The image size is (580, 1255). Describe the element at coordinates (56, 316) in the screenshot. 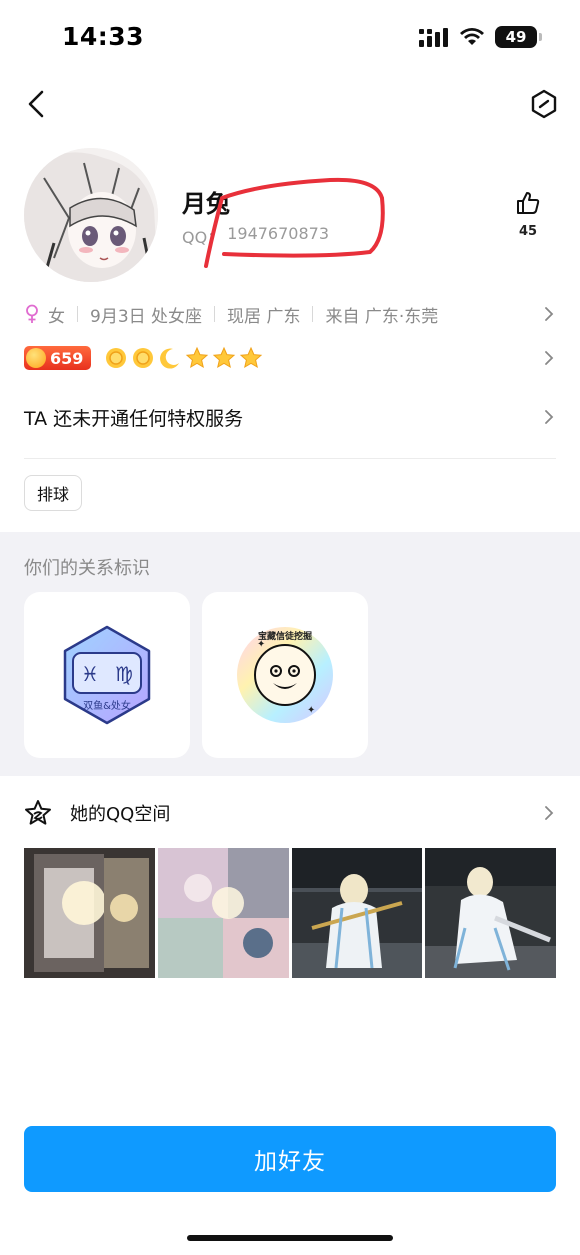

I see `gender-text: 女` at that location.